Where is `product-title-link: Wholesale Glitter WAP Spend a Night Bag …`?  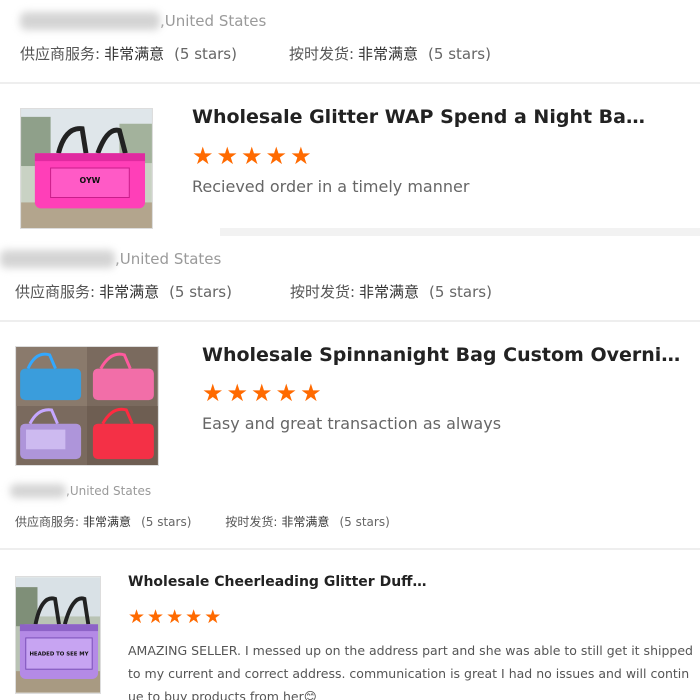
product-title-link: Wholesale Glitter WAP Spend a Night Bag … is located at coordinates (419, 117).